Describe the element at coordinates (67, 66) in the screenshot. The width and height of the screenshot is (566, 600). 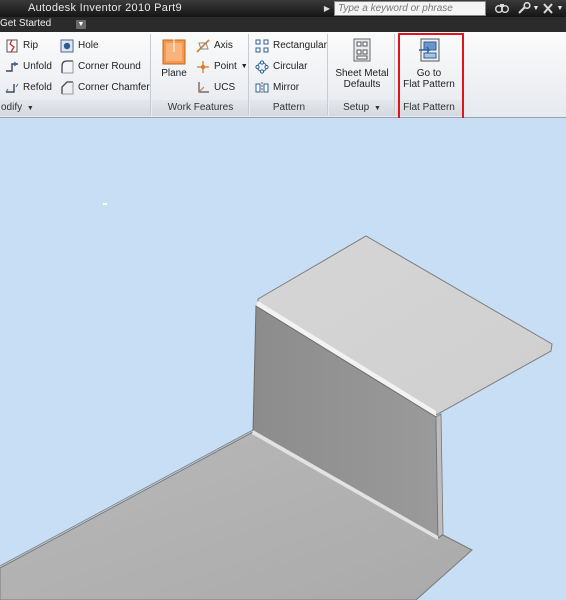
I see `corner-round-icon` at that location.